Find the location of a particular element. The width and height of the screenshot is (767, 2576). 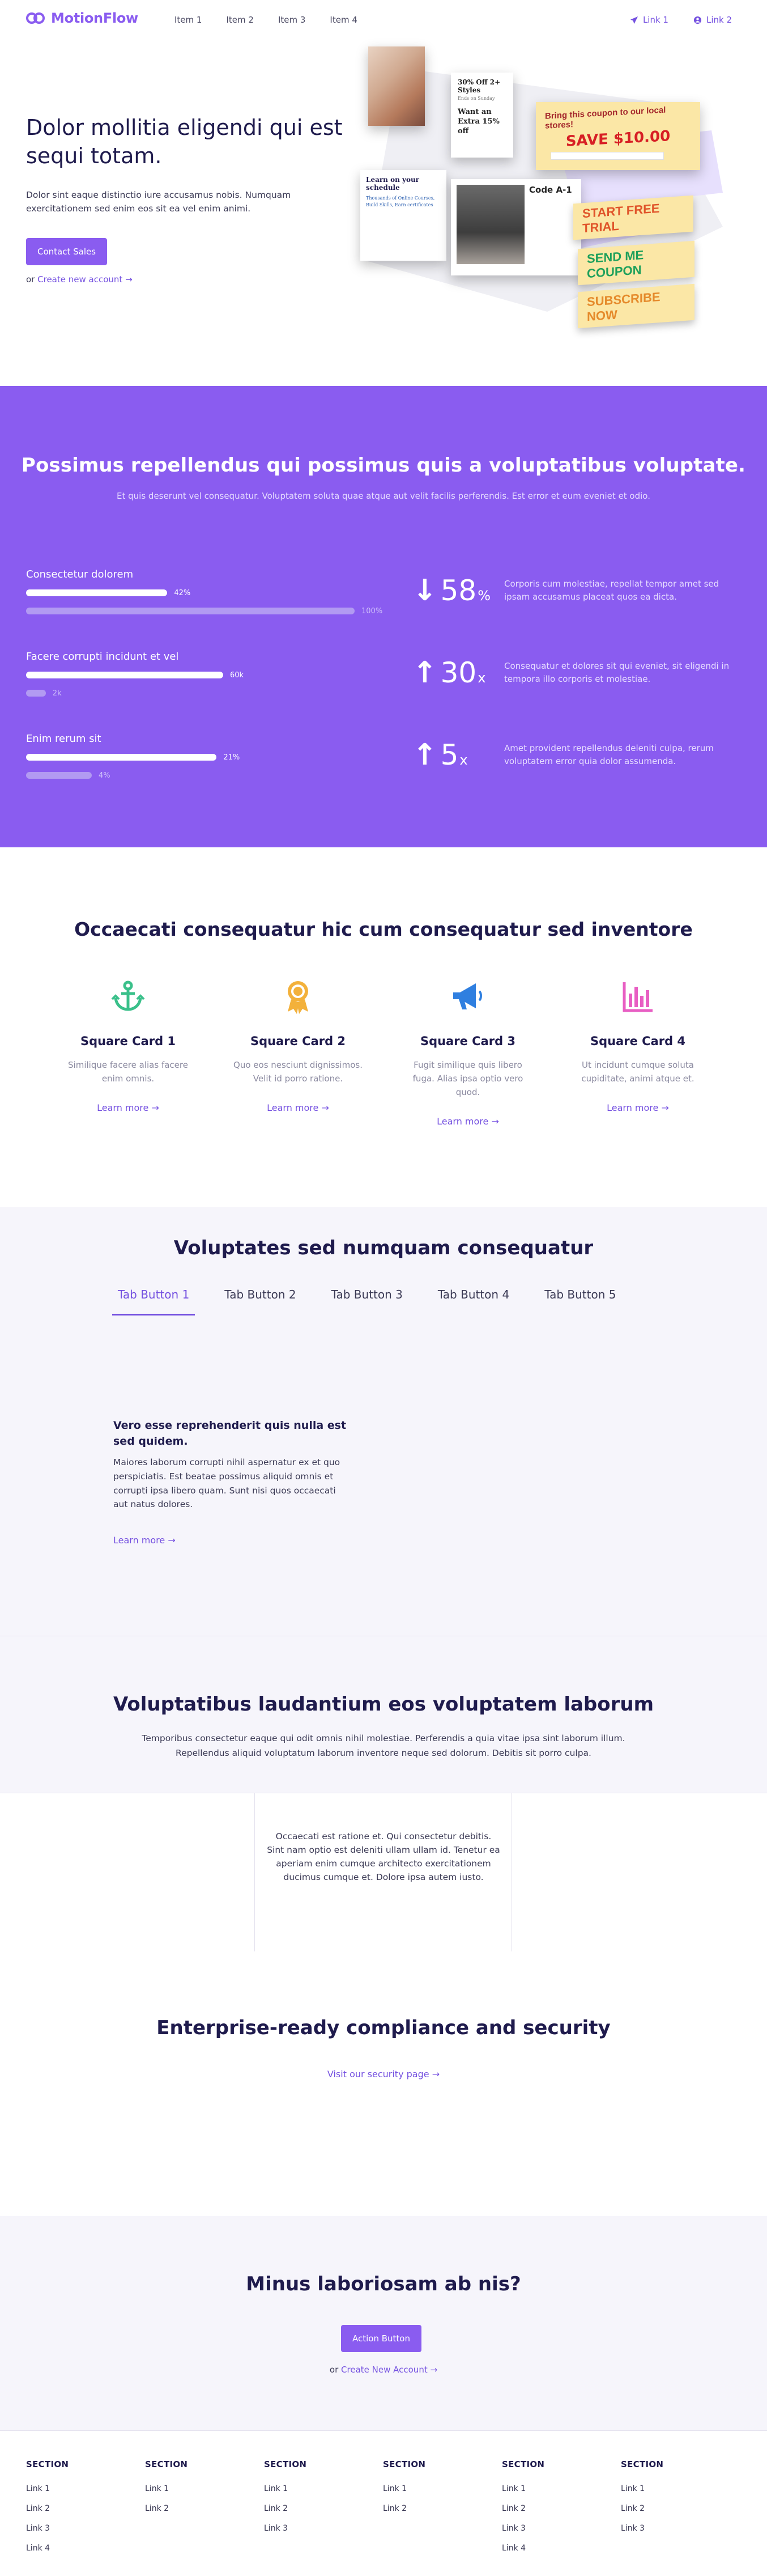

user-circle-icon is located at coordinates (697, 20).